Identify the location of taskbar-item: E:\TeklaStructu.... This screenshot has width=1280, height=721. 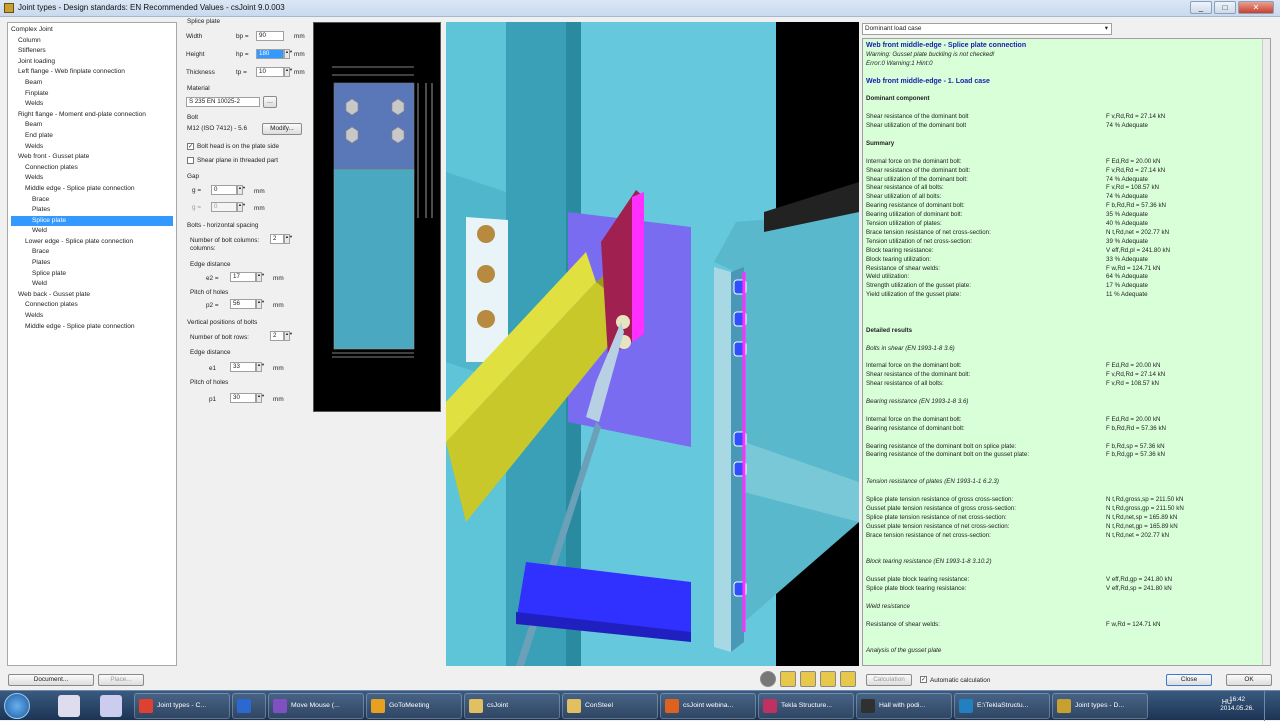
(1002, 706).